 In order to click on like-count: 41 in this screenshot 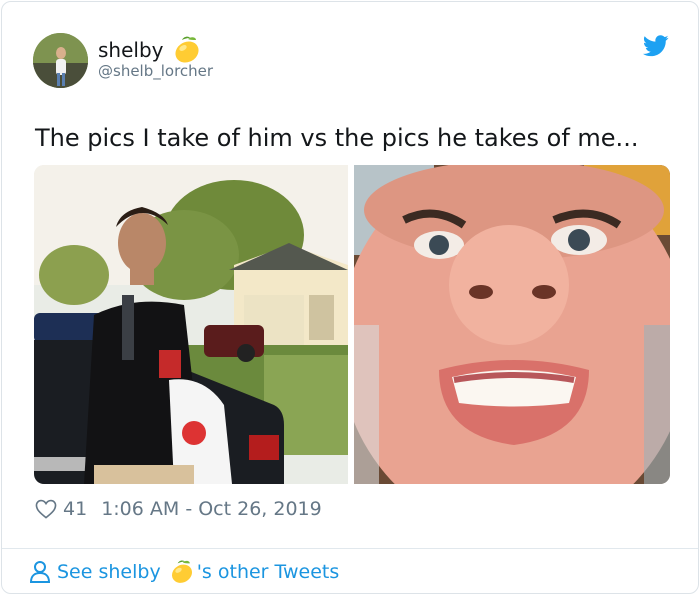, I will do `click(75, 509)`.